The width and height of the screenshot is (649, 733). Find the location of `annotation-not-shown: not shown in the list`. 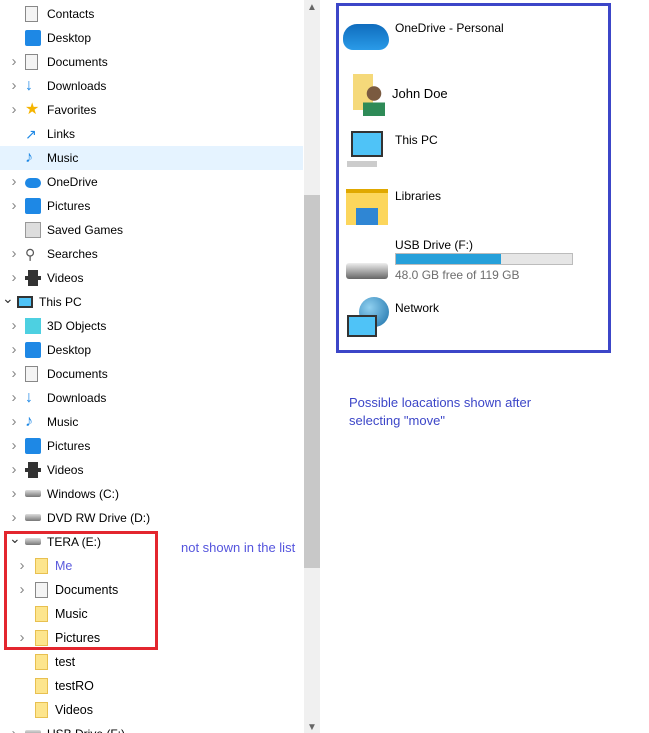

annotation-not-shown: not shown in the list is located at coordinates (238, 547).